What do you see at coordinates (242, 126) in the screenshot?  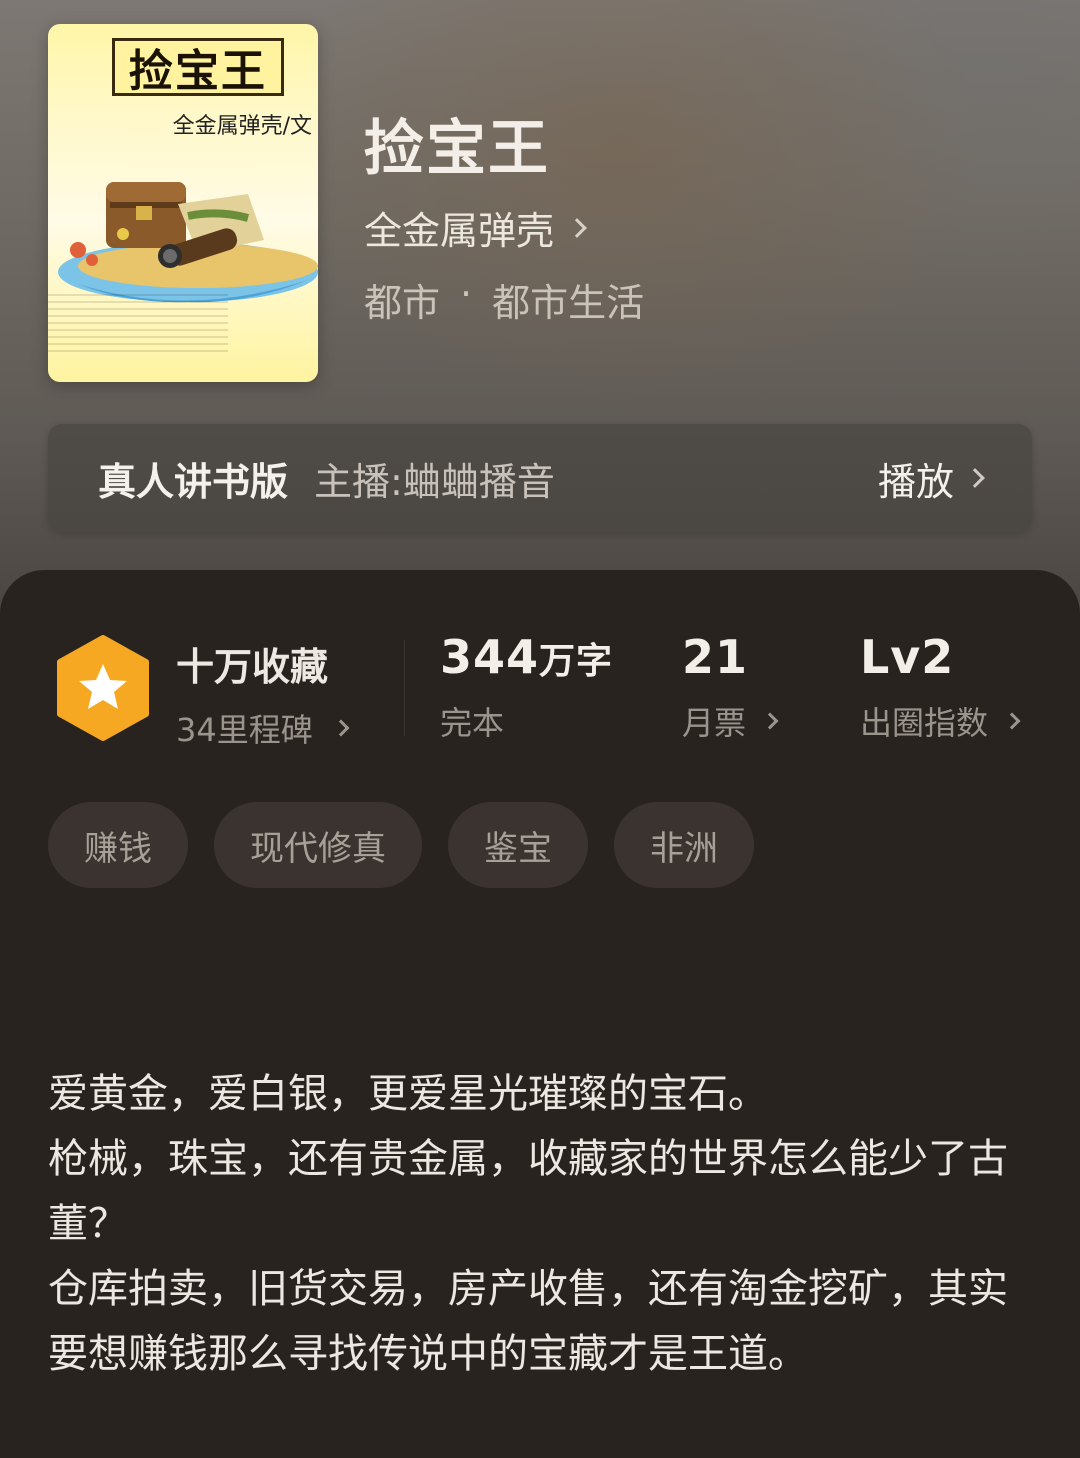 I see `cover-author-line: 全金属弹壳/文` at bounding box center [242, 126].